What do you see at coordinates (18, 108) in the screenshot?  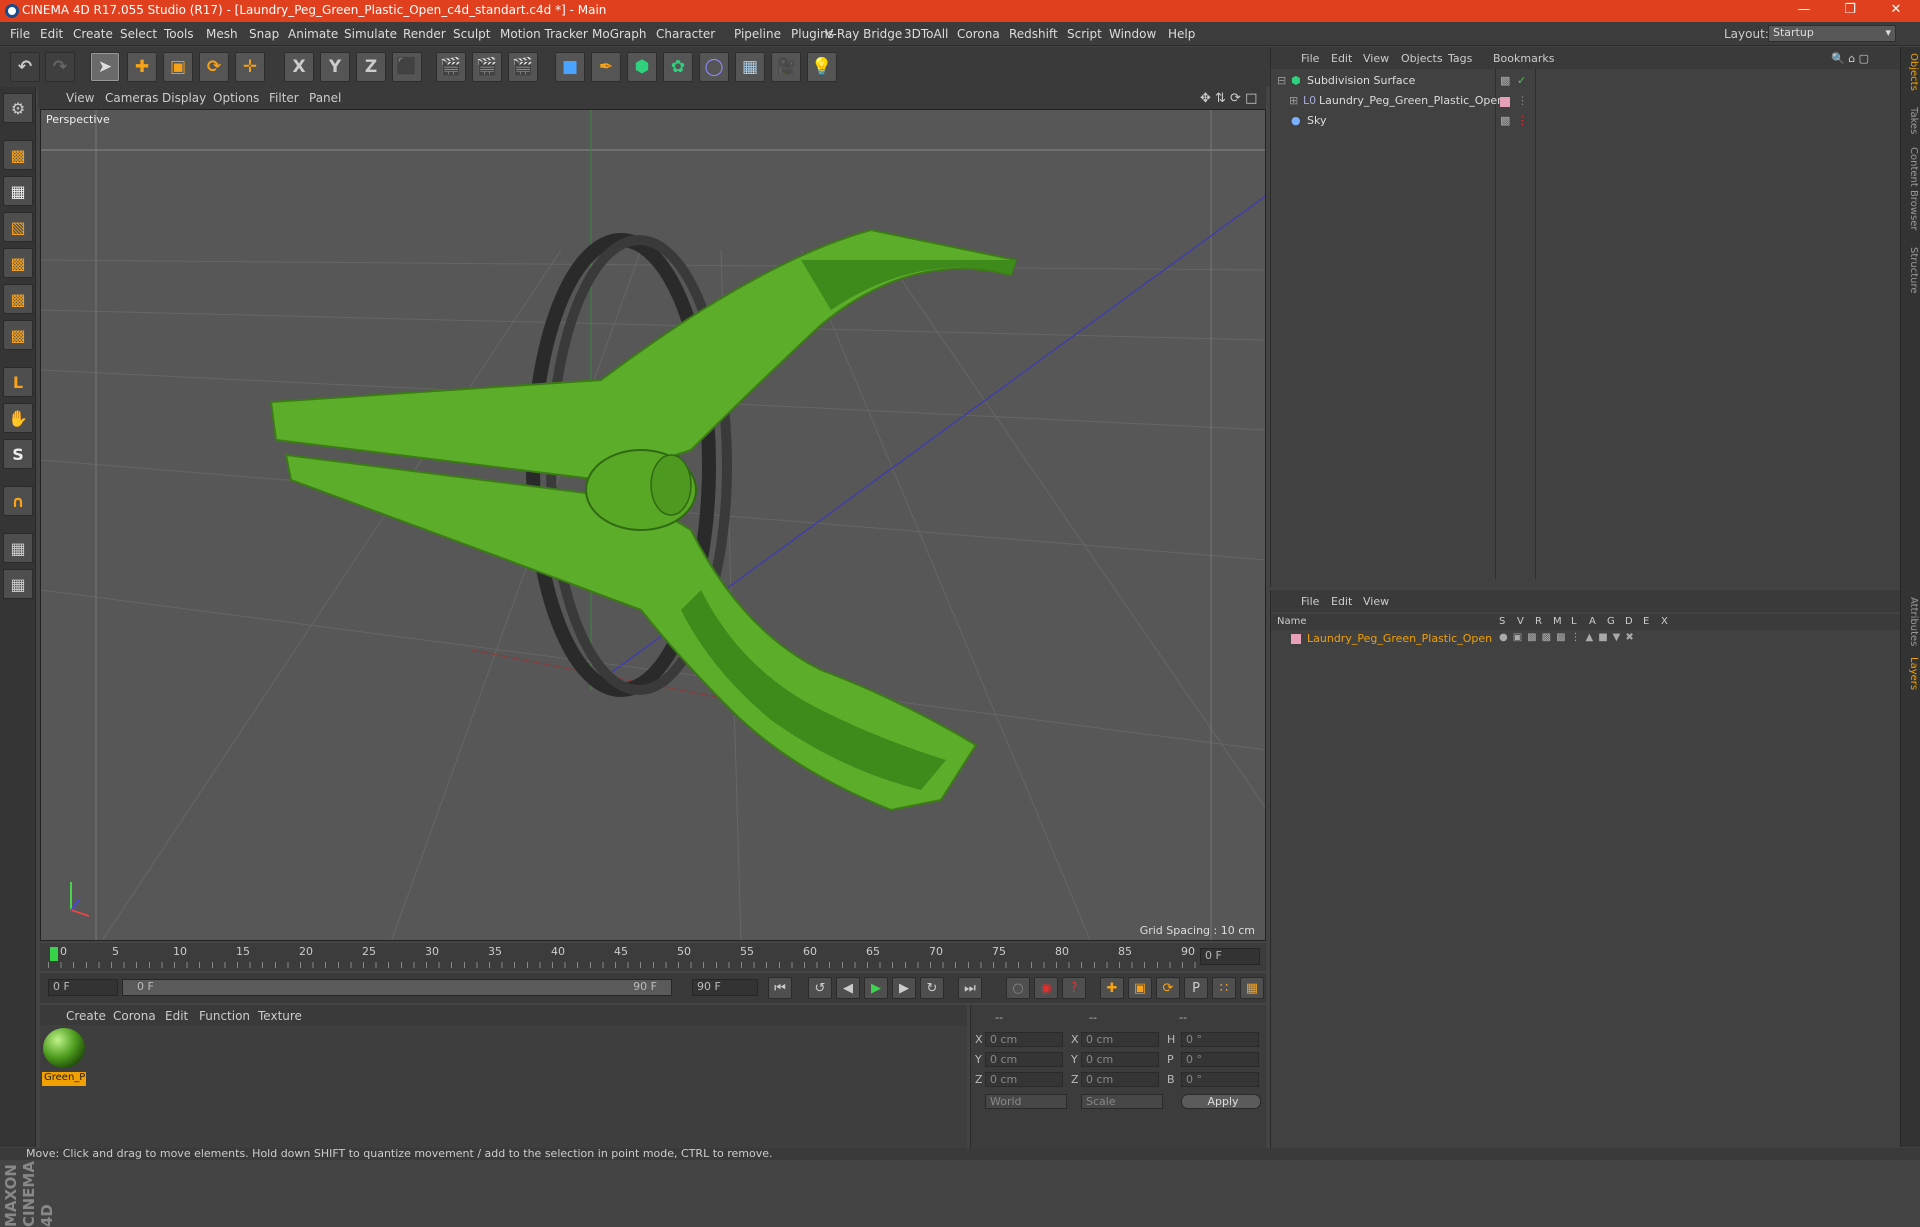 I see `make-editable-icon: ⚙` at bounding box center [18, 108].